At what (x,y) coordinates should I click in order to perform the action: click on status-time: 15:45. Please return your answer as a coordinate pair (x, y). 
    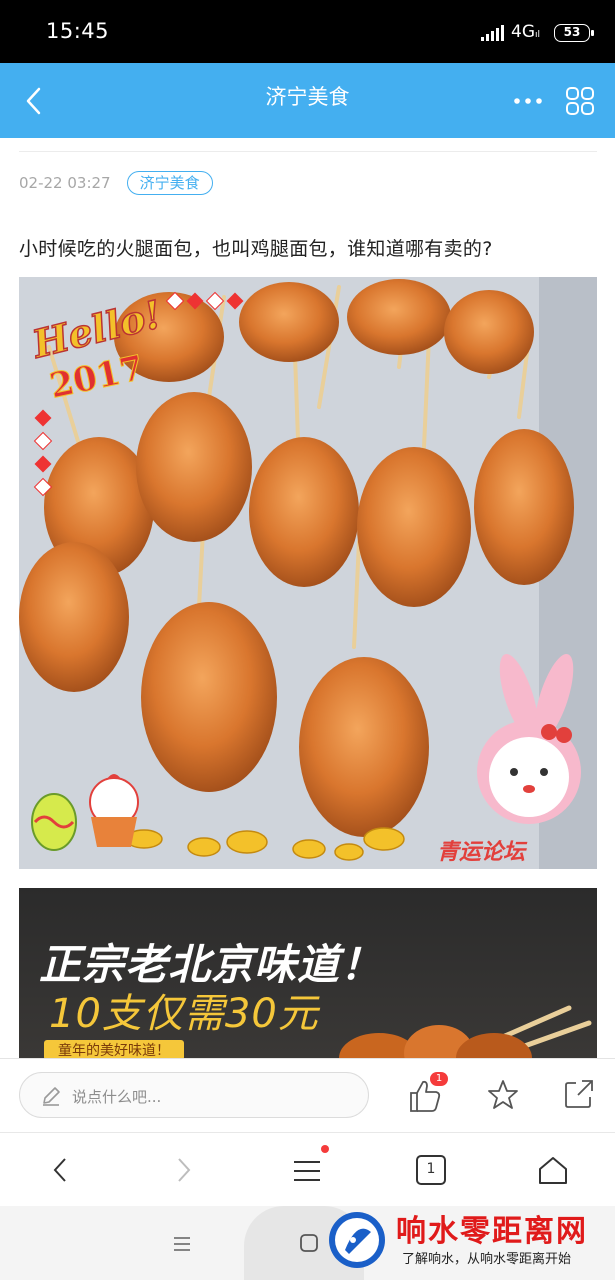
    Looking at the image, I should click on (78, 31).